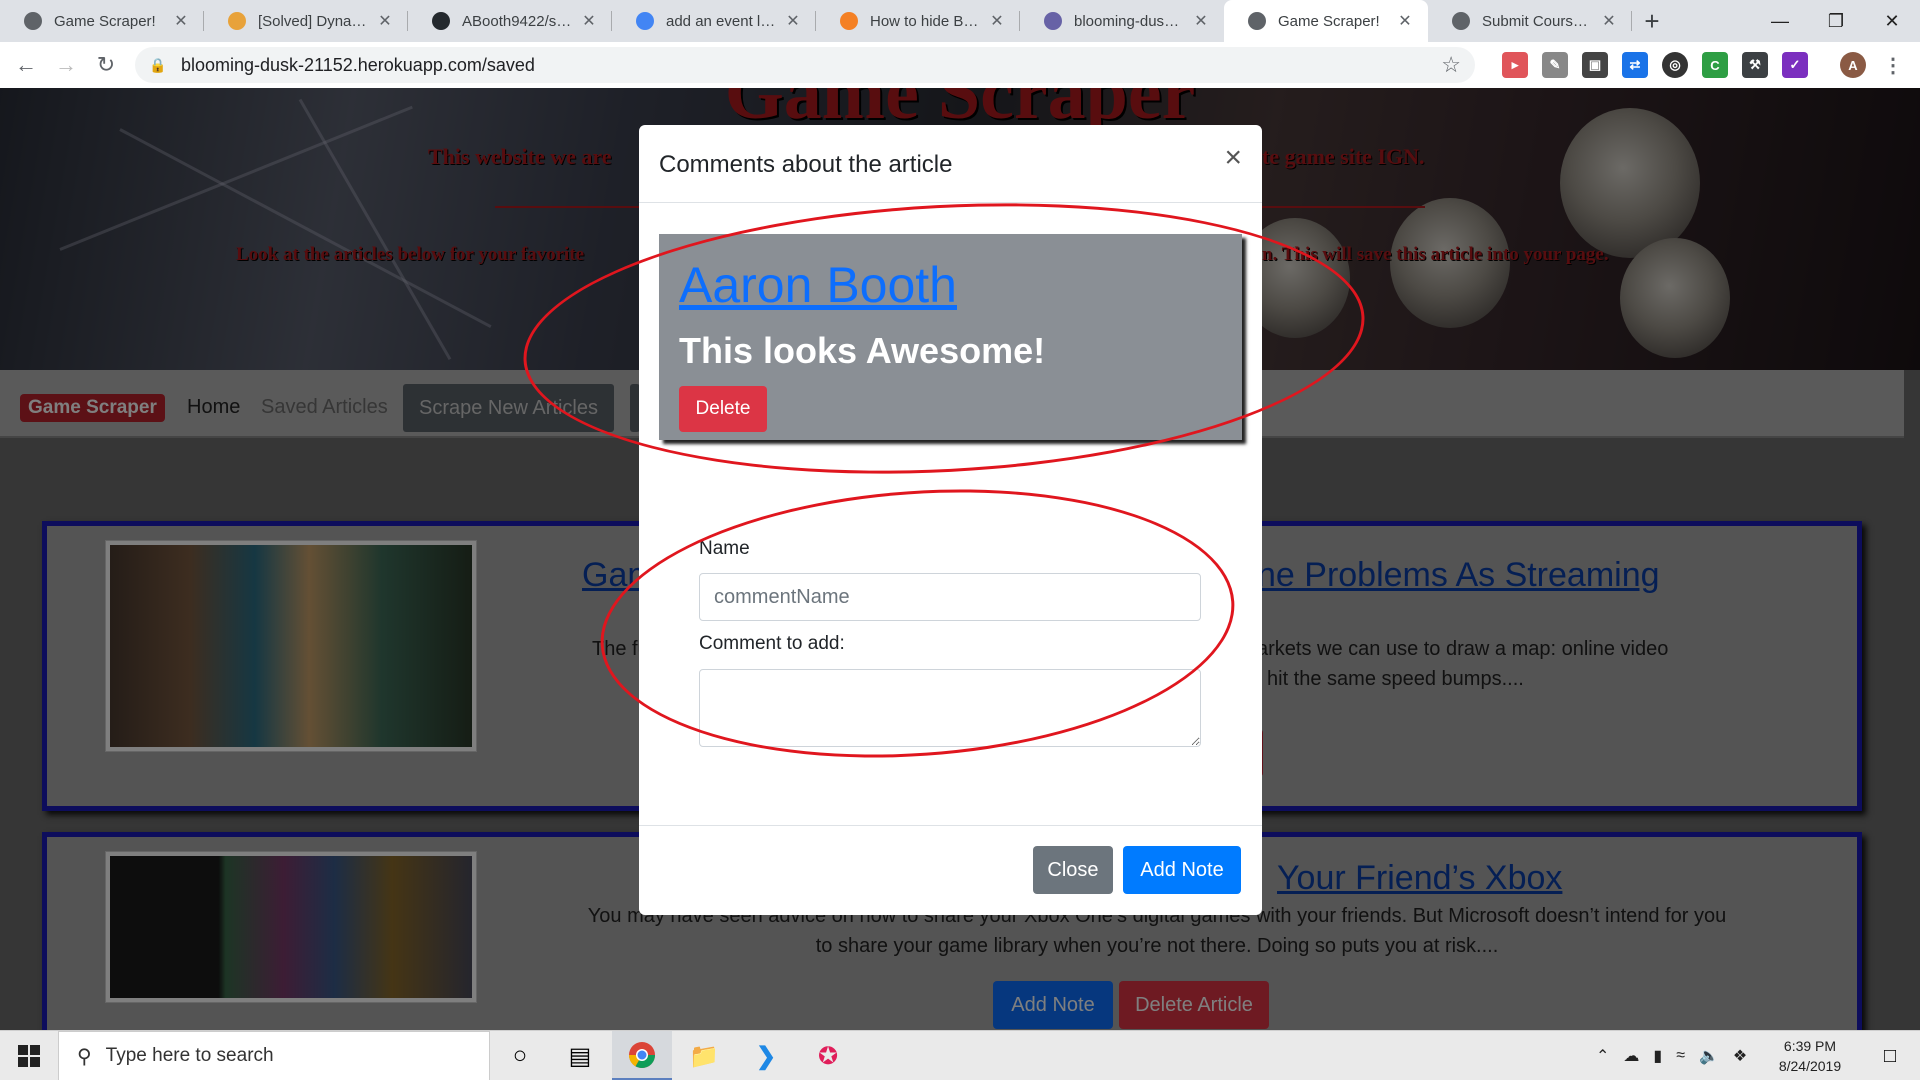 The height and width of the screenshot is (1080, 1920). What do you see at coordinates (722, 21) in the screenshot?
I see `tab-title: add an event listener` at bounding box center [722, 21].